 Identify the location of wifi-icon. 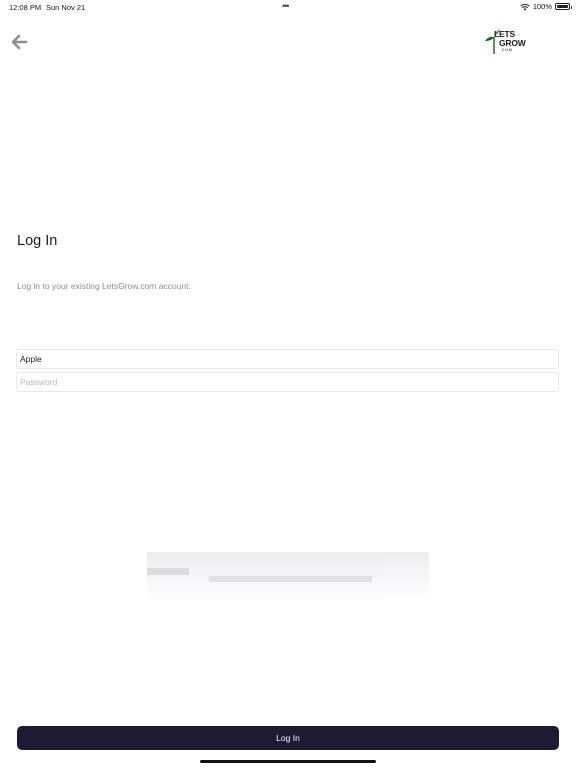
(525, 7).